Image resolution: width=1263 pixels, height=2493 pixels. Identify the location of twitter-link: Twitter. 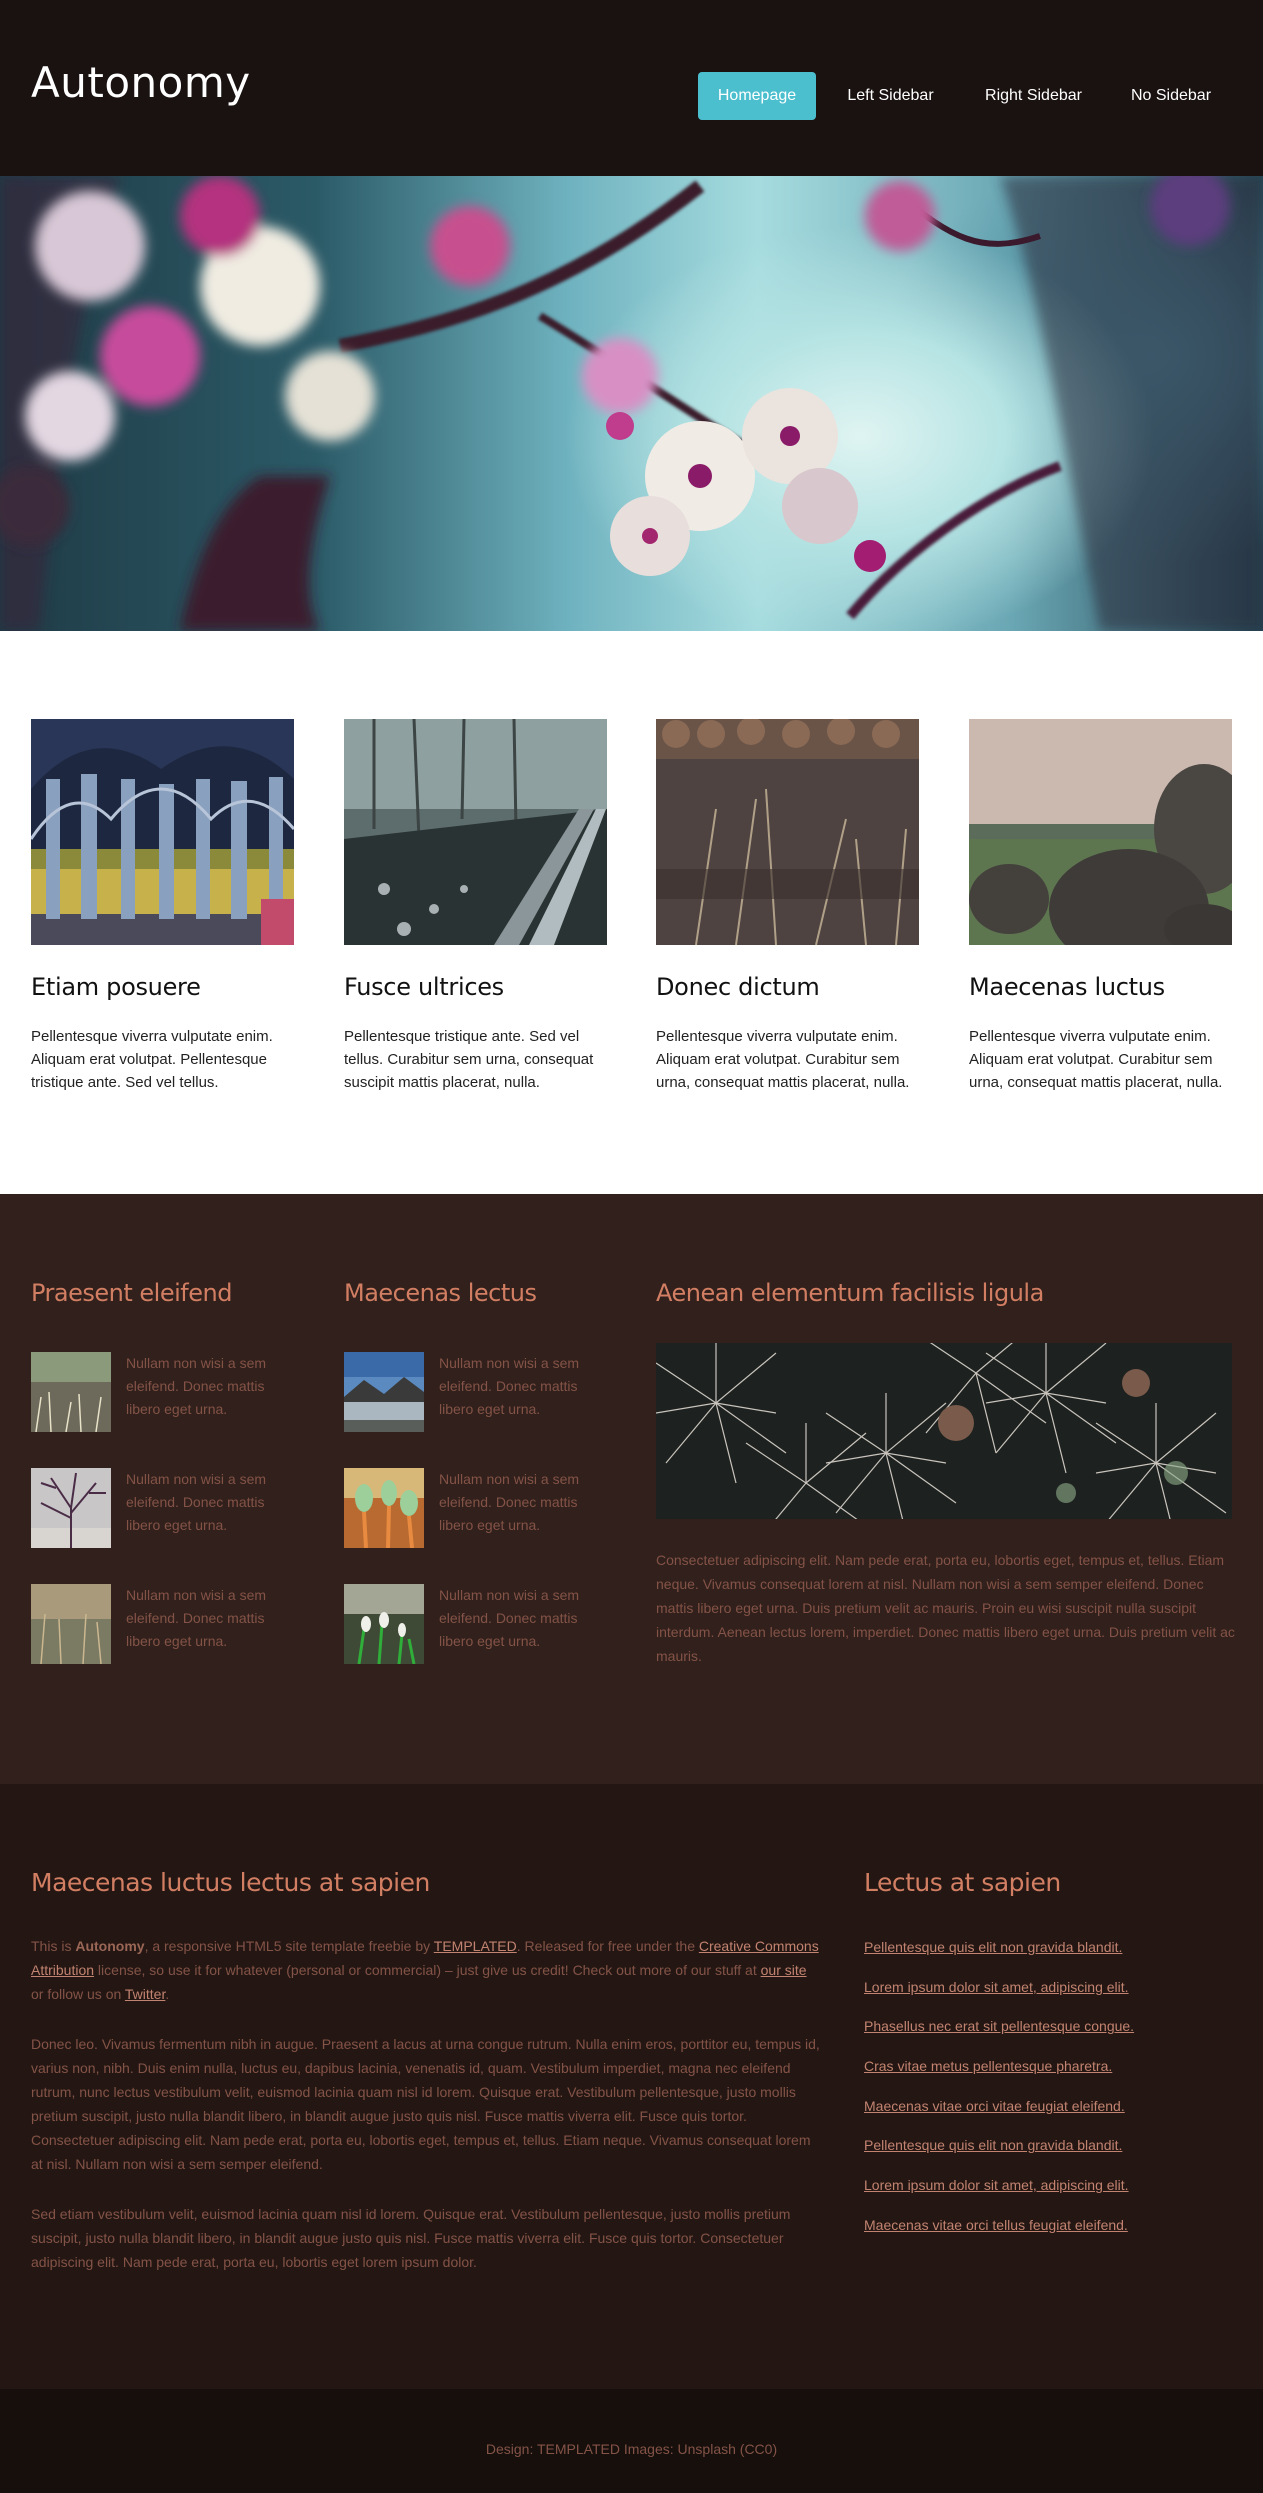
(145, 1994).